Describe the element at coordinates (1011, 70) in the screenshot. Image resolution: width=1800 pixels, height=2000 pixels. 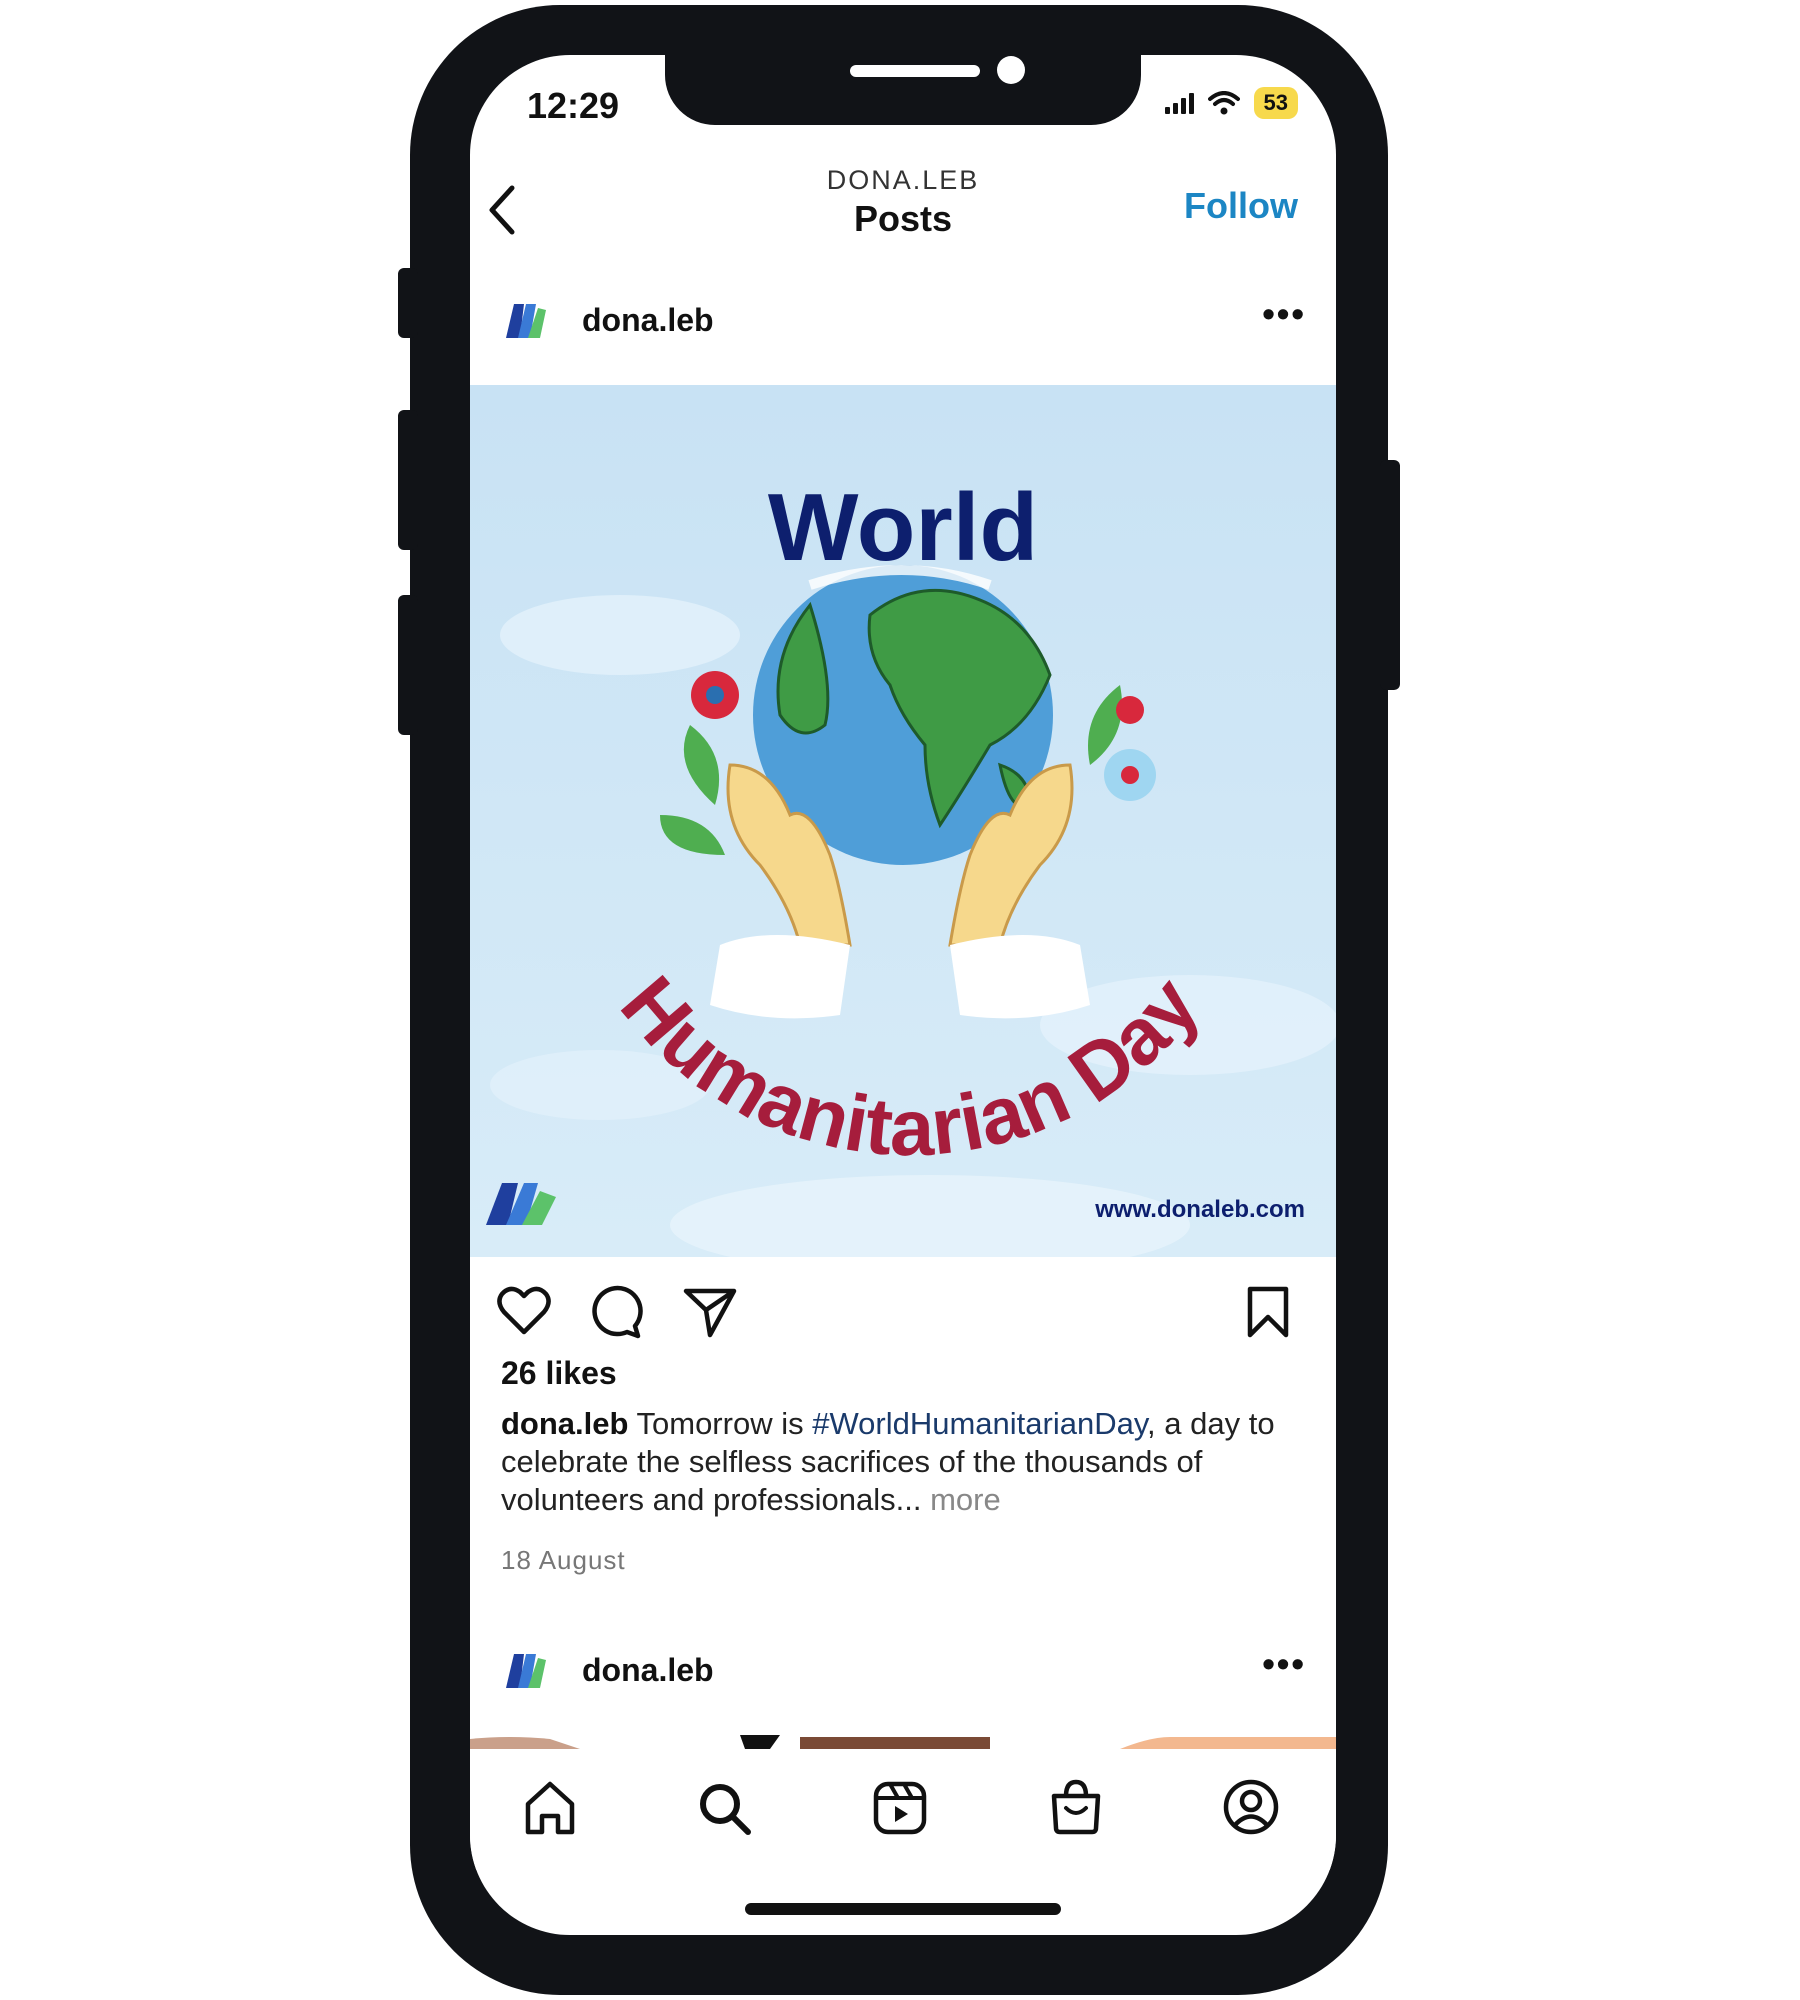
I see `camera` at that location.